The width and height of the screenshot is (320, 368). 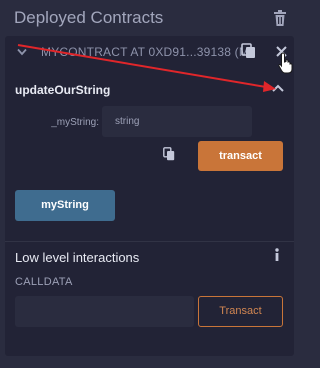 I want to click on function-name: updateOurString, so click(x=63, y=90).